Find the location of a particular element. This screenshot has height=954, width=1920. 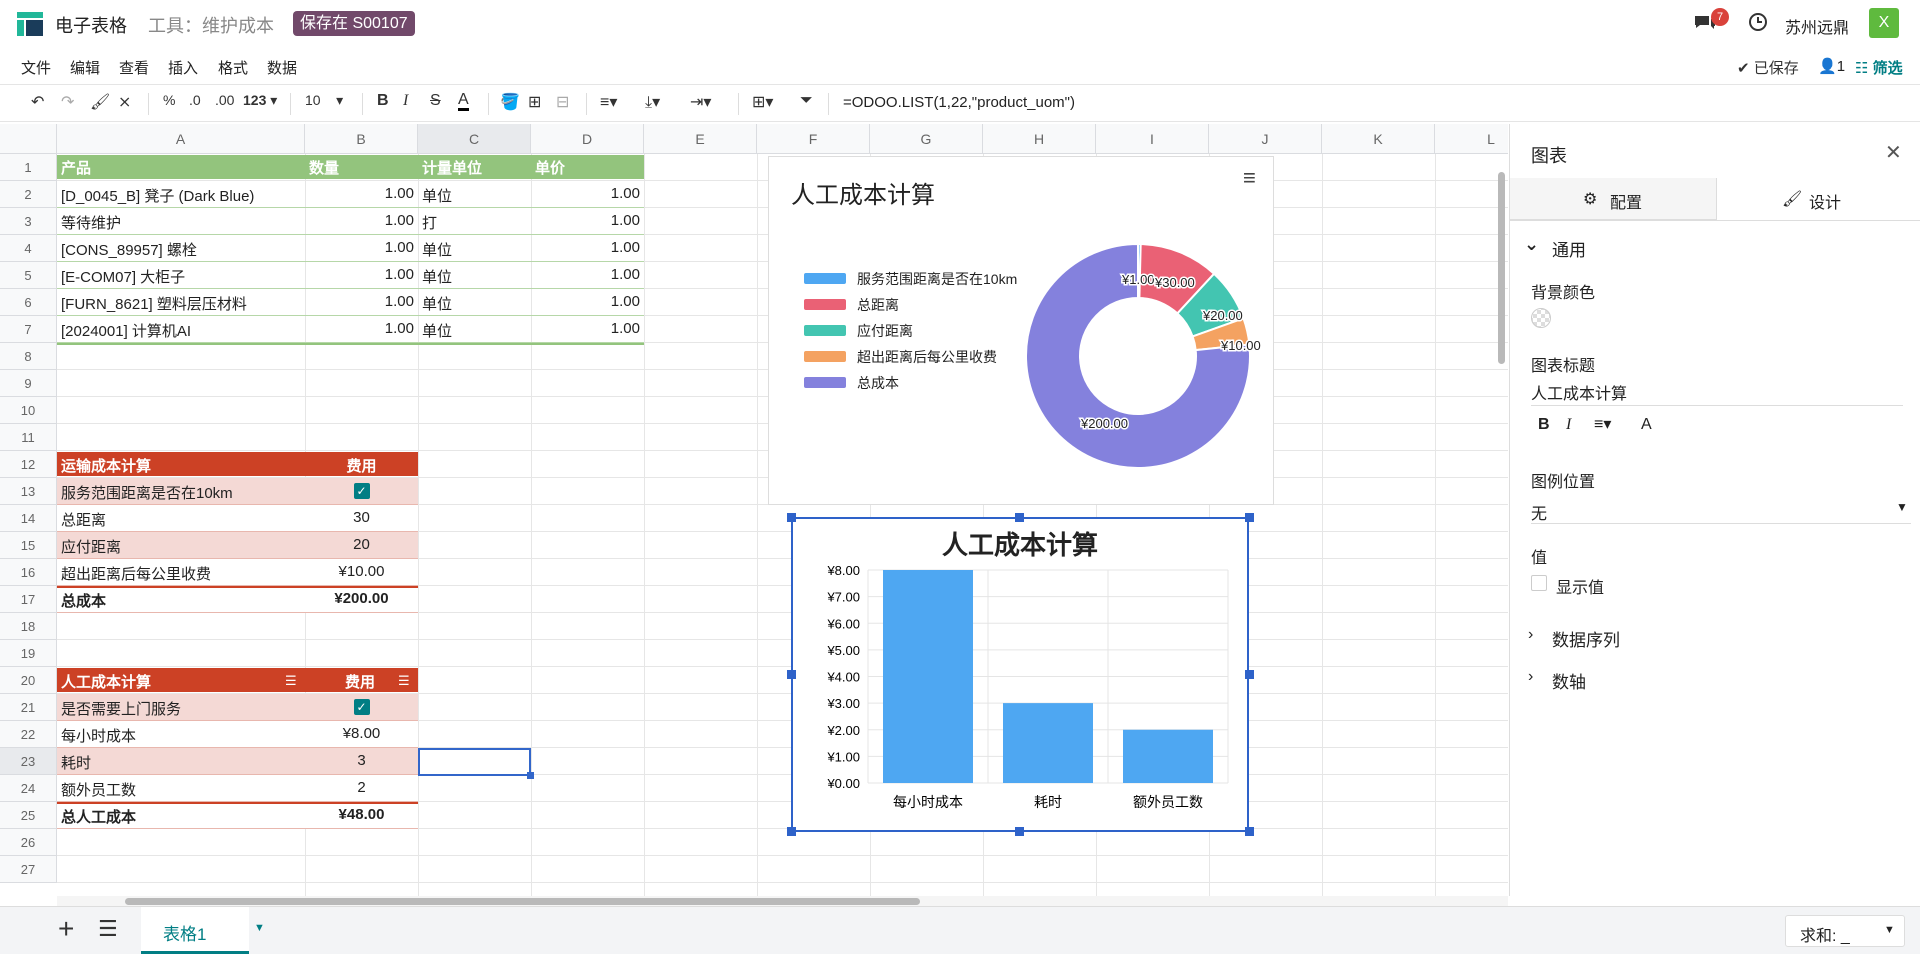

title-italic-button: I is located at coordinates (1568, 425).